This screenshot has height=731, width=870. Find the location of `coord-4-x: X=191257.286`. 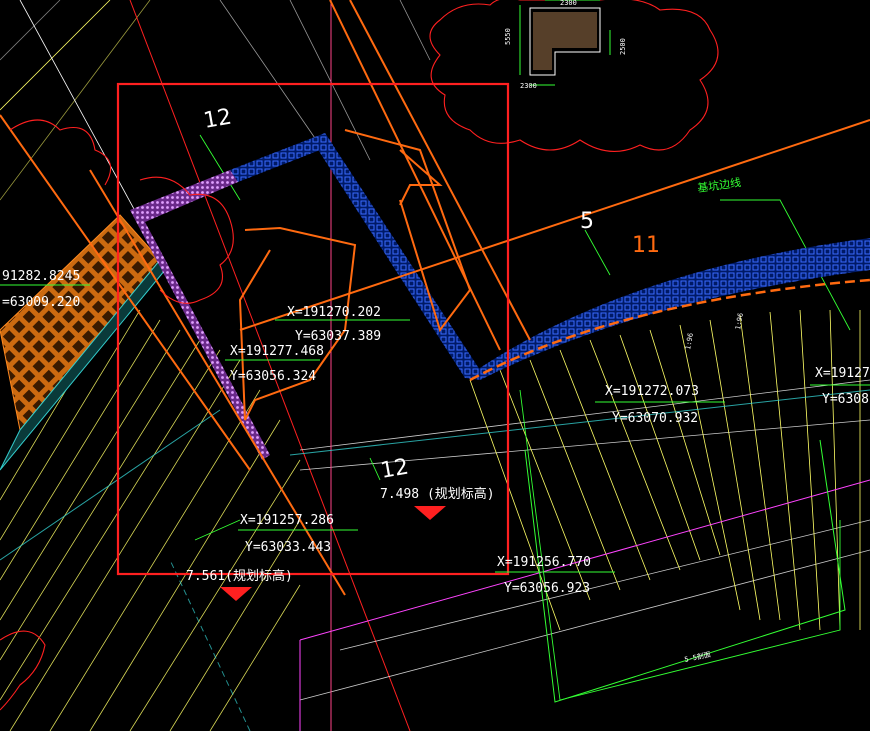

coord-4-x: X=191257.286 is located at coordinates (287, 520).